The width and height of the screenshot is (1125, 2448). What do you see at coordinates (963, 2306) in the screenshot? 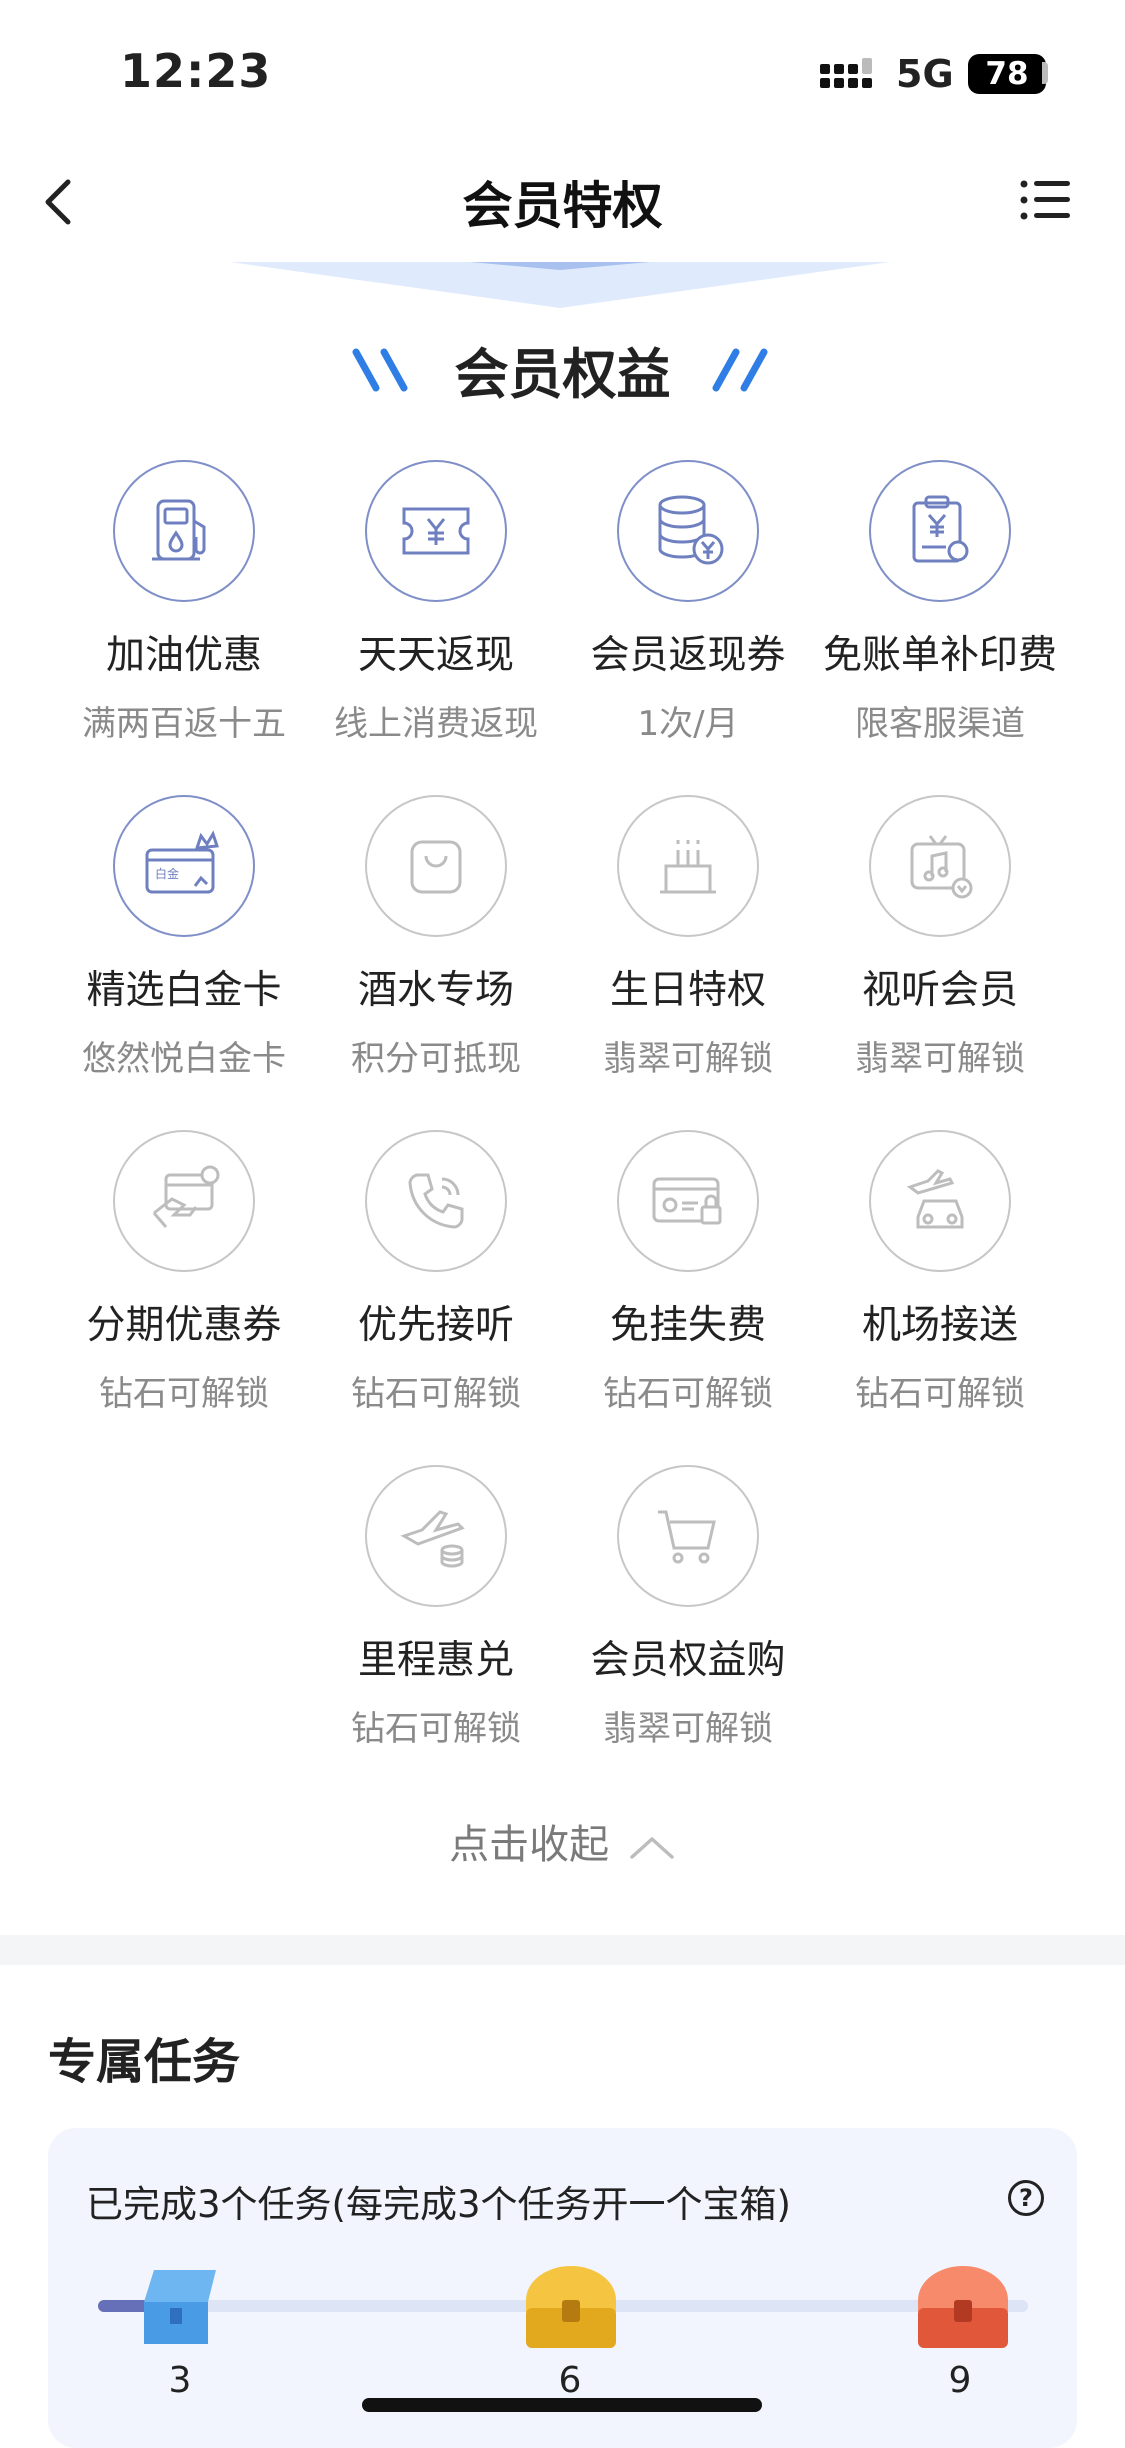
I see `treasure-chest-red-icon` at bounding box center [963, 2306].